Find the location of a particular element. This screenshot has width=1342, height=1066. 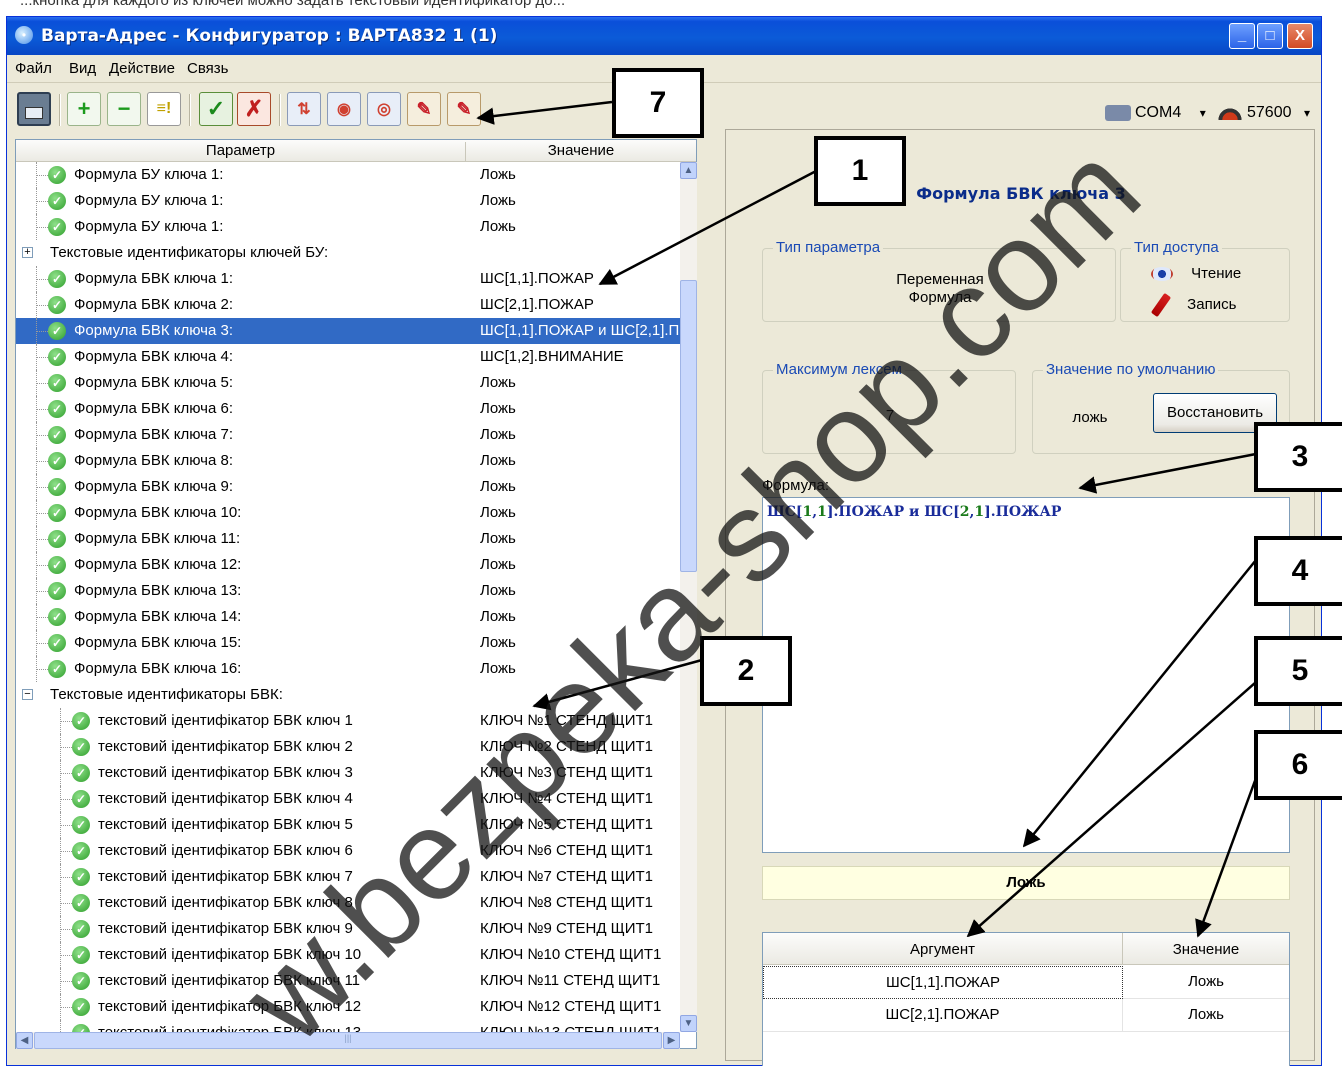

tree-row-value: КЛЮЧ №6 СТЕНД ЩИТ1 is located at coordinates (566, 850).